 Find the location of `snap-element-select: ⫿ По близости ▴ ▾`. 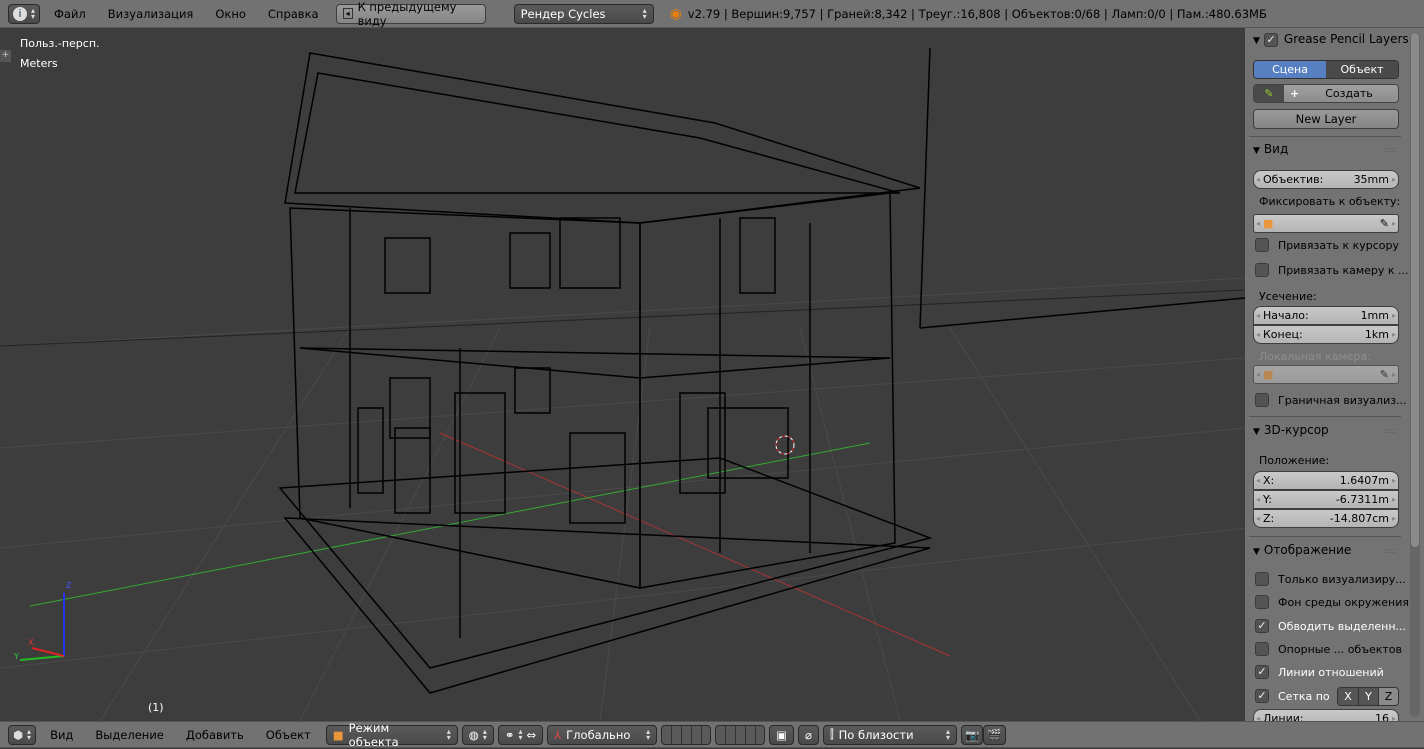

snap-element-select: ⫿ По близости ▴ ▾ is located at coordinates (889, 734).